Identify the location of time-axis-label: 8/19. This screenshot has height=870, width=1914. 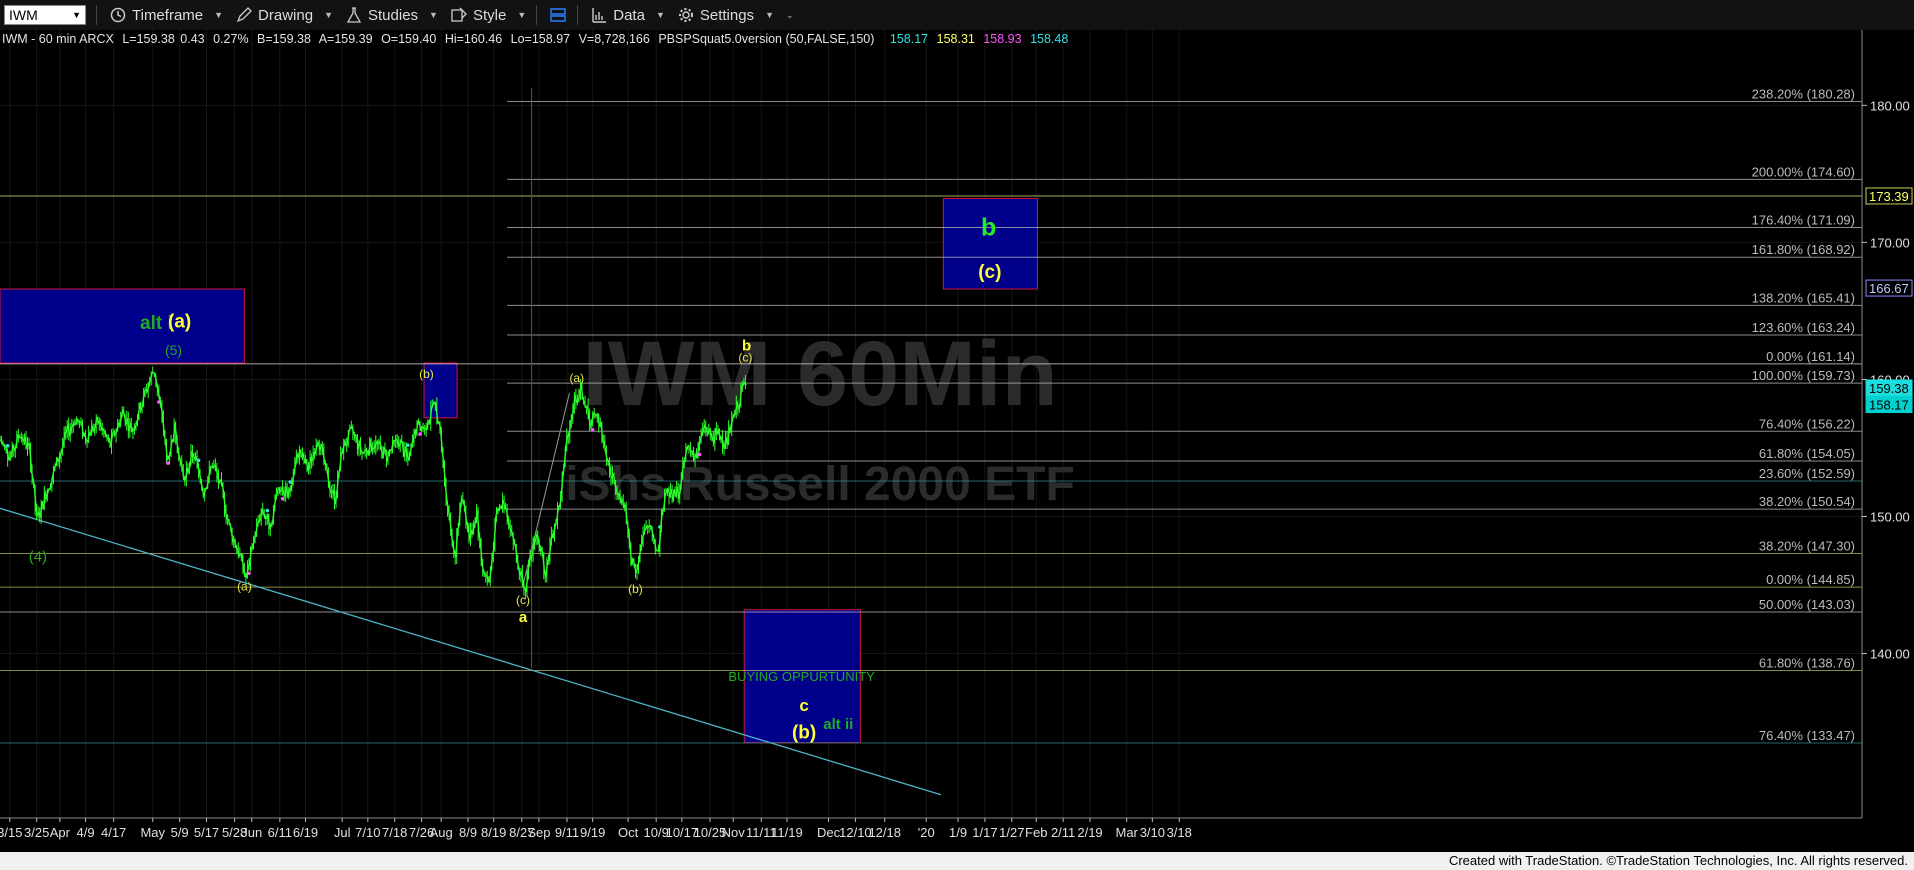
(493, 832).